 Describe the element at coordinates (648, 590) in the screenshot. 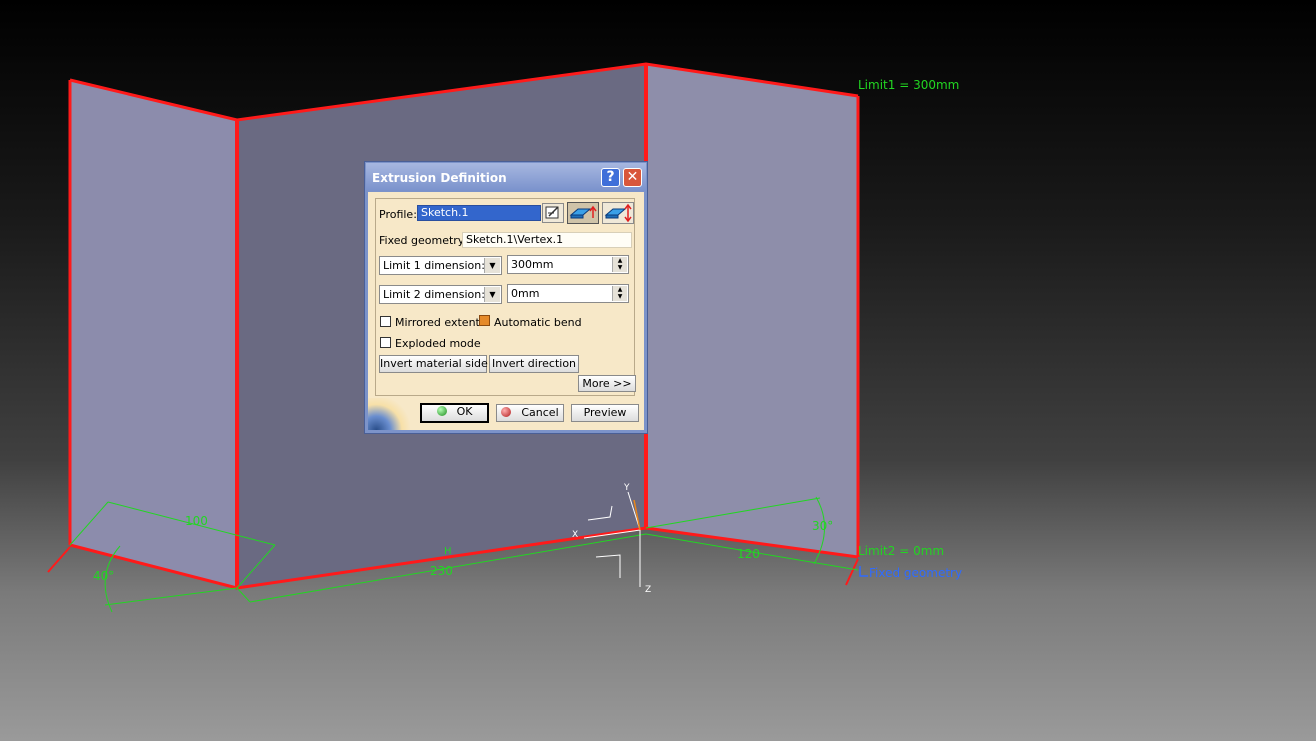

I see `axis-z-label: Z` at that location.